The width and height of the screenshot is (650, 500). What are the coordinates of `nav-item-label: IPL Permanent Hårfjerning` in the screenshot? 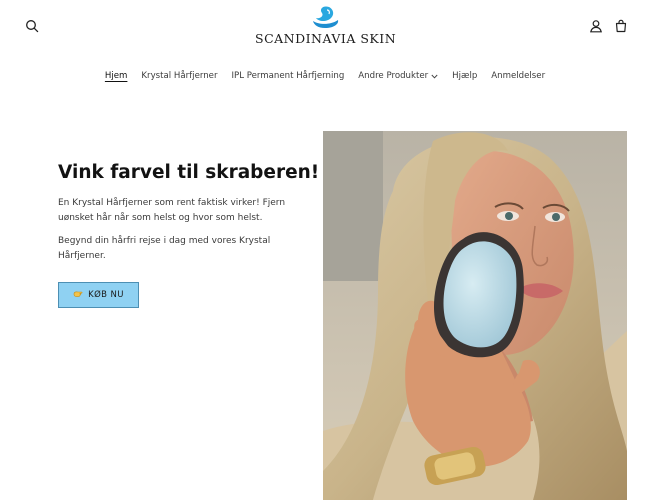 It's located at (288, 76).